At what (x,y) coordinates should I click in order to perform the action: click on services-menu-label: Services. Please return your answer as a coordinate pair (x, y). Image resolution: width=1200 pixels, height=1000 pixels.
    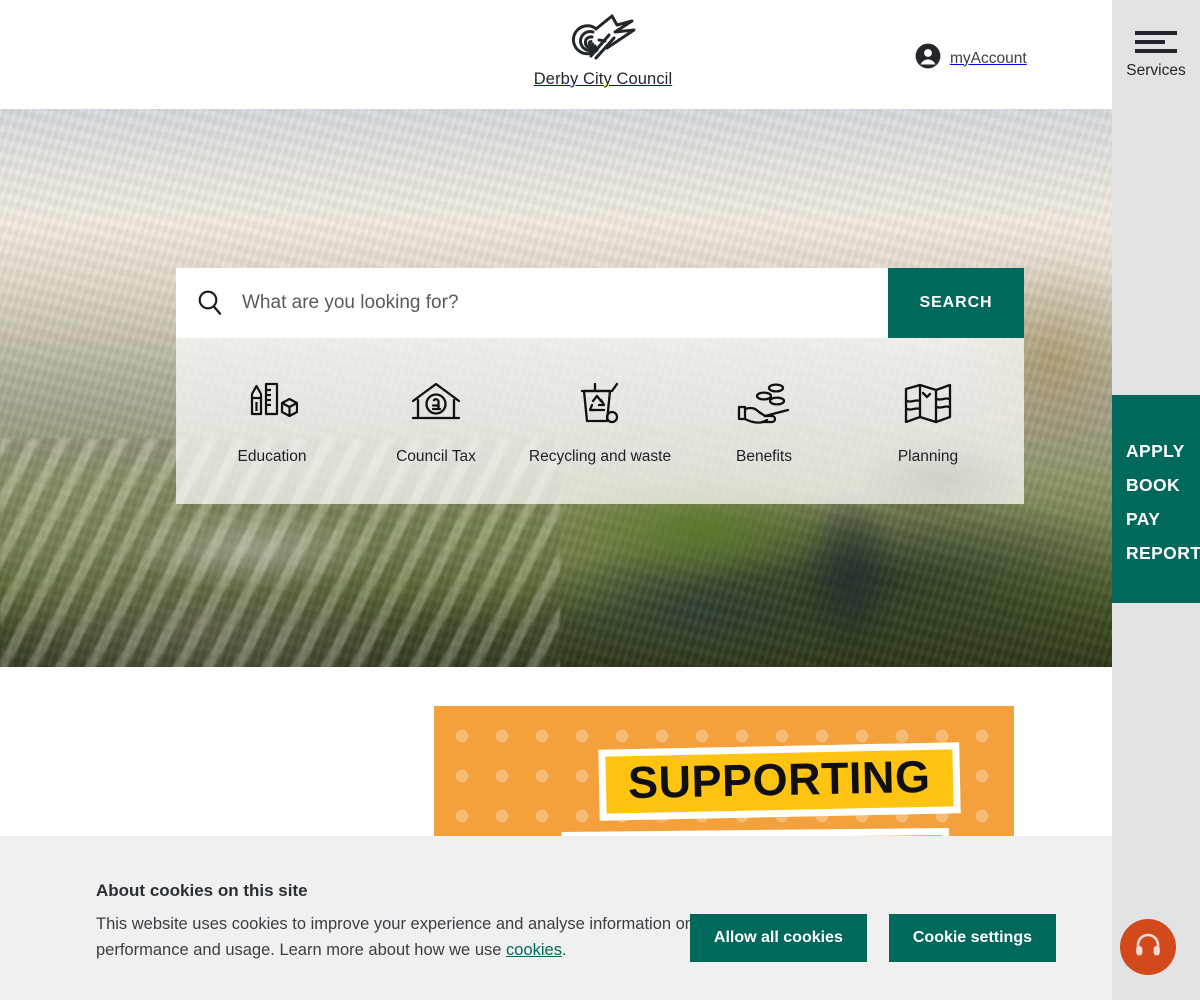
    Looking at the image, I should click on (1156, 70).